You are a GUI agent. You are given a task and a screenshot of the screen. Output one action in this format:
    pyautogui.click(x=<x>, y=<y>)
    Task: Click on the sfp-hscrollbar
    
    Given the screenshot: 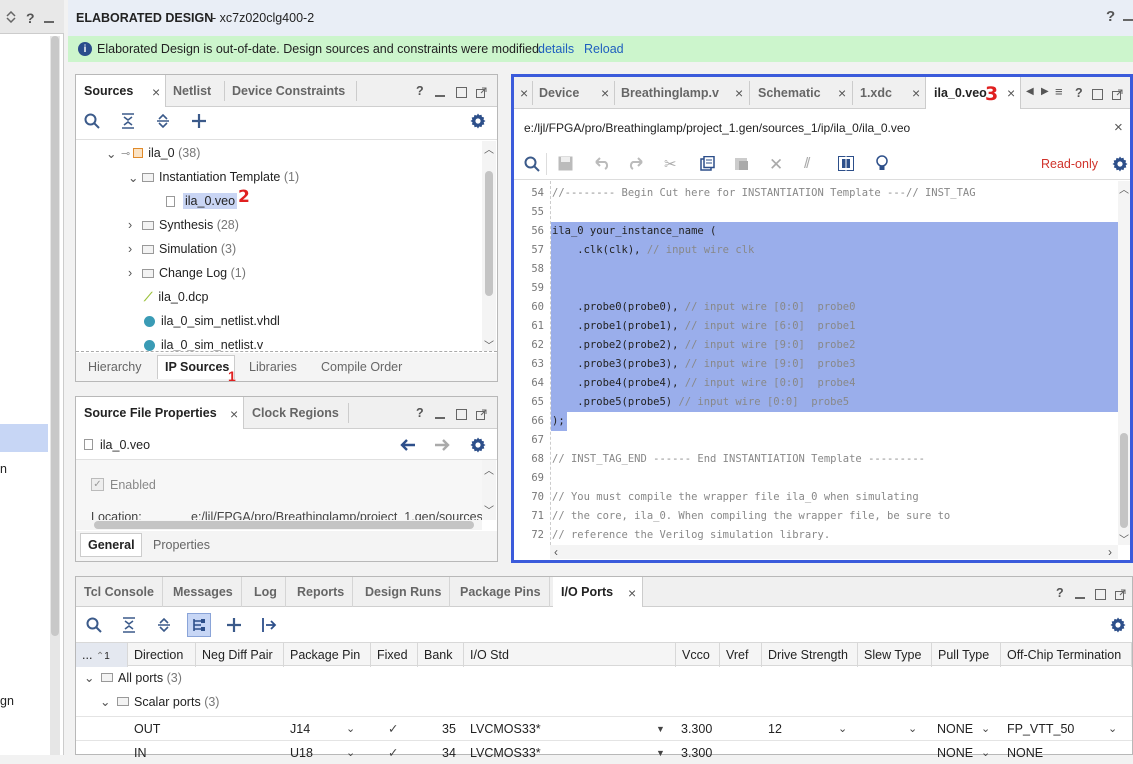 What is the action you would take?
    pyautogui.click(x=279, y=525)
    